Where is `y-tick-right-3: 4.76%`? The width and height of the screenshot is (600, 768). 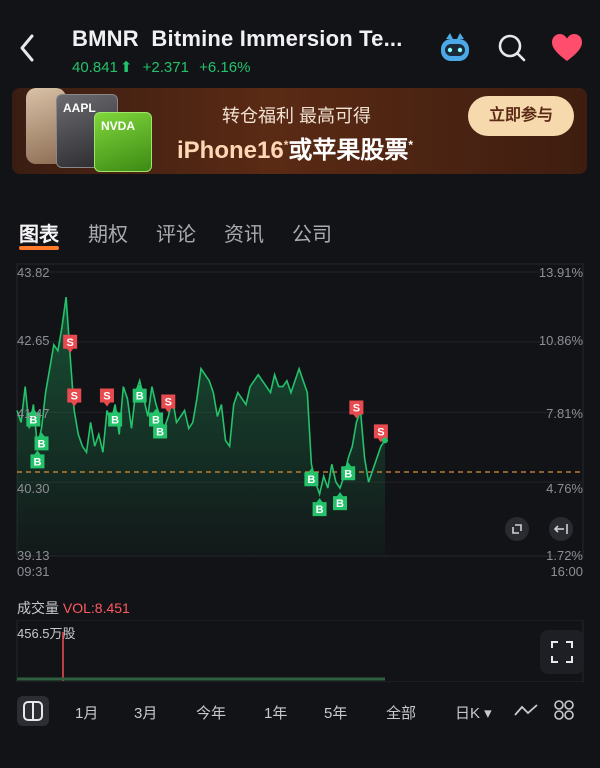 y-tick-right-3: 4.76% is located at coordinates (564, 488).